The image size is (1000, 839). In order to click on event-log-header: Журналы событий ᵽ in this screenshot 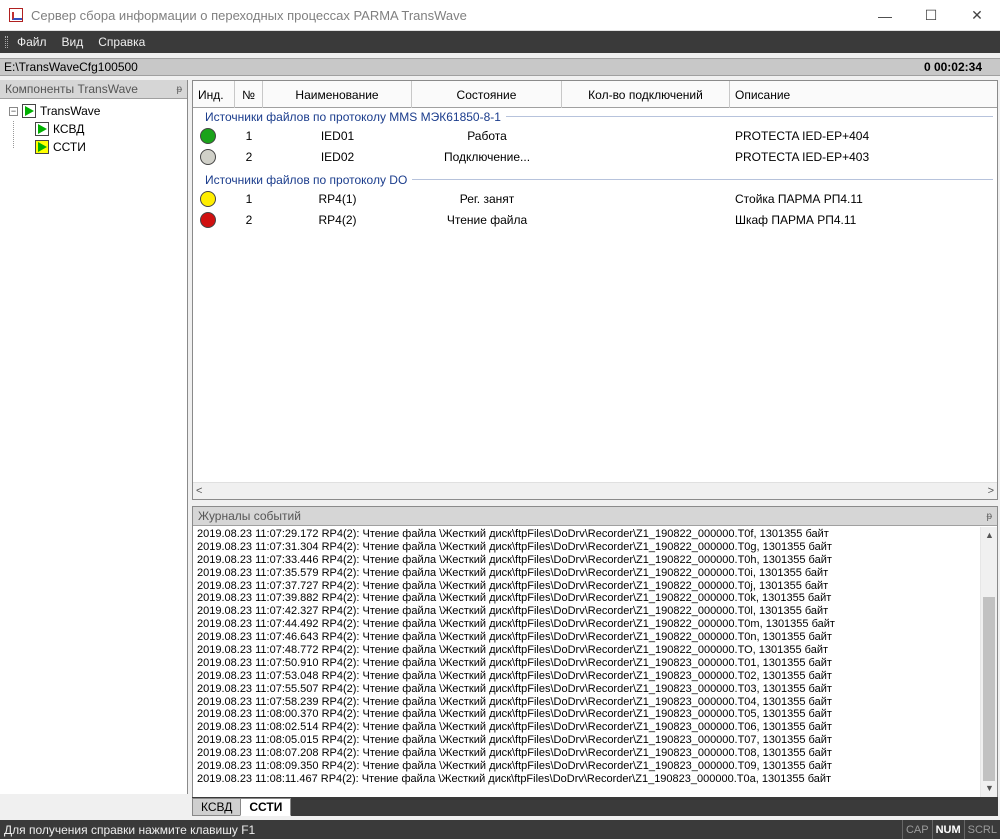, I will do `click(595, 516)`.